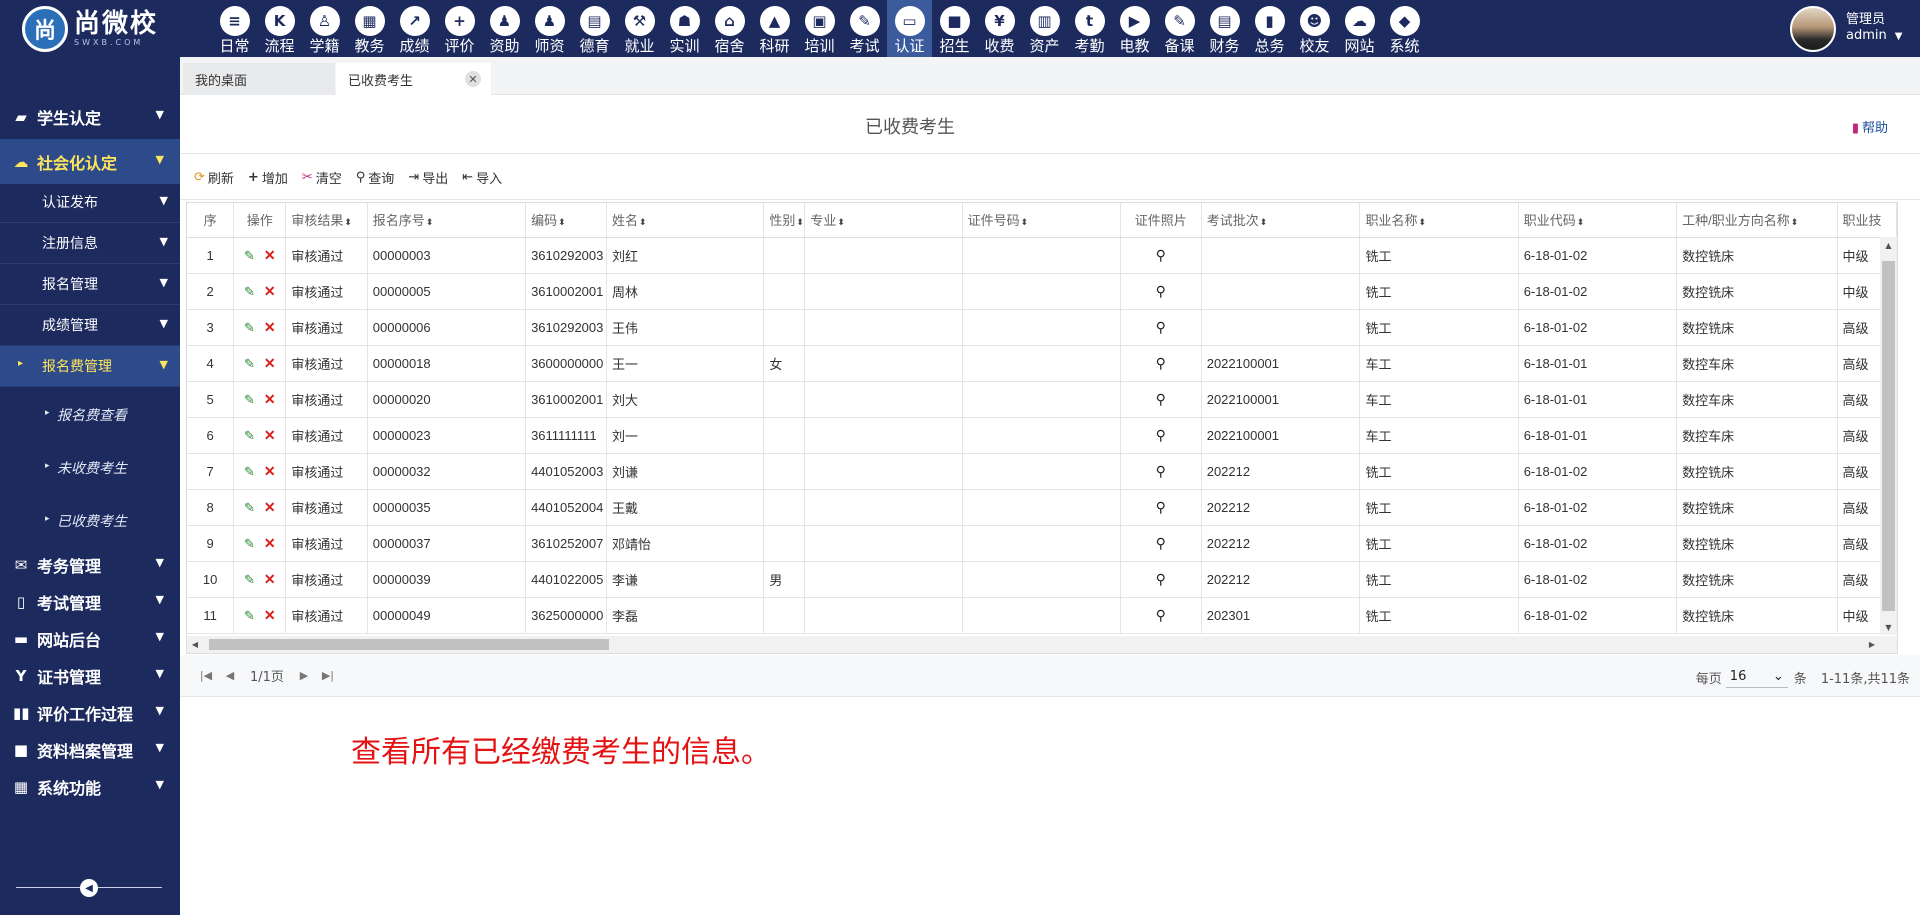 This screenshot has height=915, width=1920. What do you see at coordinates (1870, 126) in the screenshot?
I see `help-link: ▮ 帮助` at bounding box center [1870, 126].